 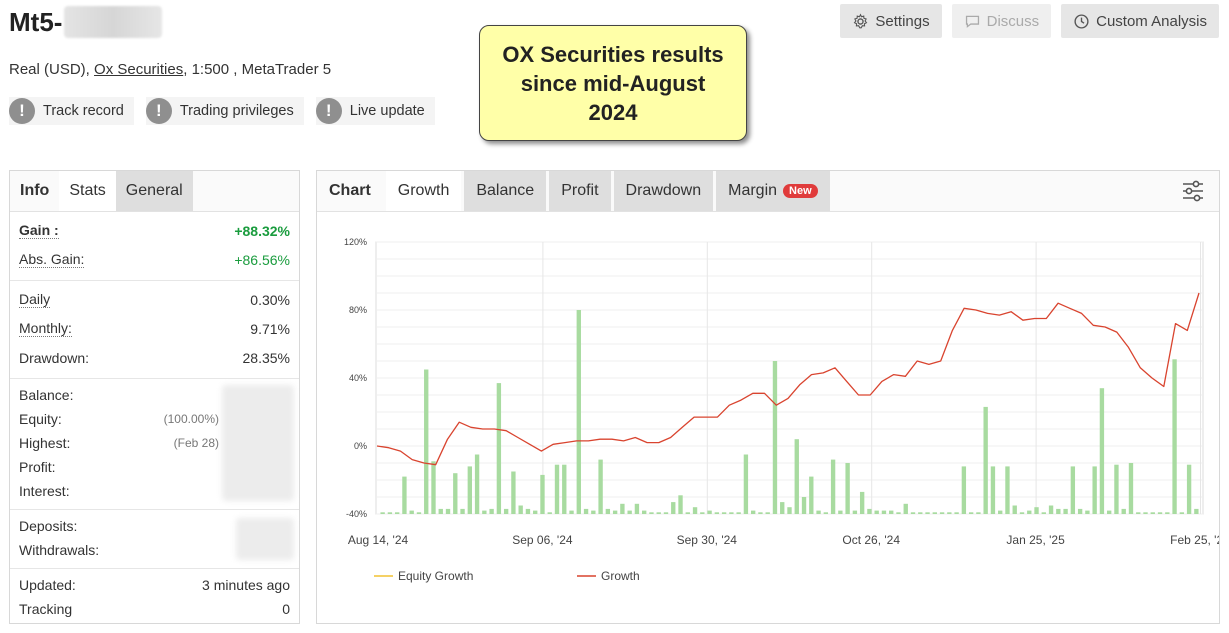 What do you see at coordinates (236, 111) in the screenshot?
I see `badge-label: Trading privileges` at bounding box center [236, 111].